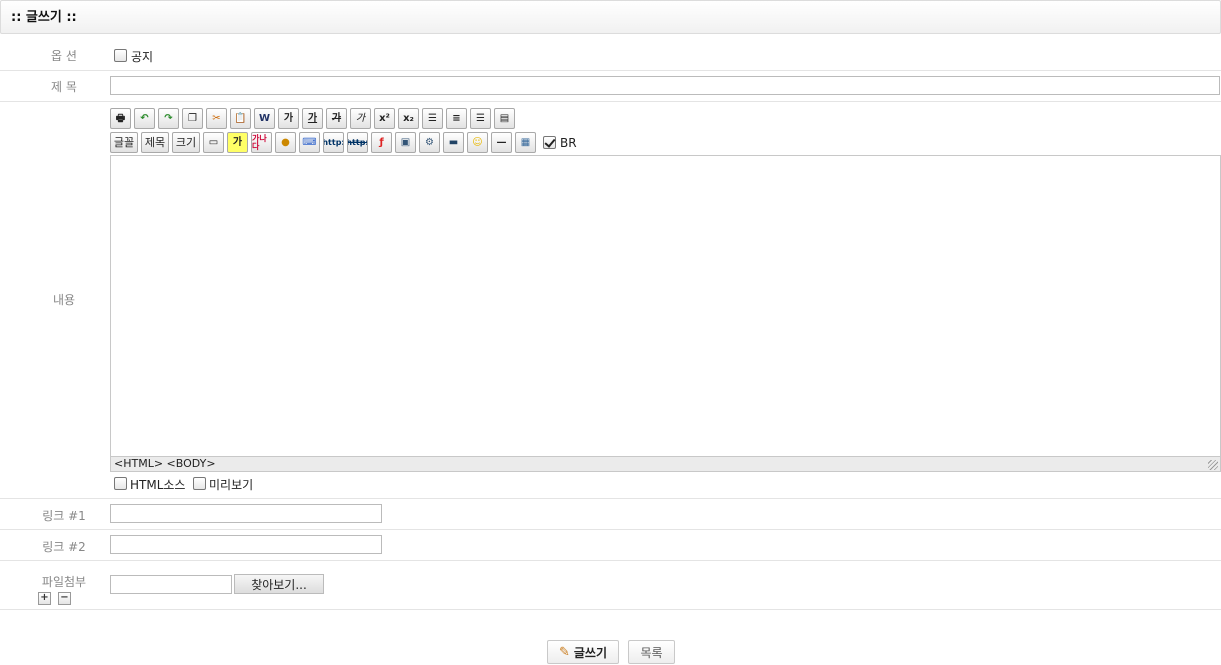  Describe the element at coordinates (477, 142) in the screenshot. I see `smiley-icon: ☺` at that location.